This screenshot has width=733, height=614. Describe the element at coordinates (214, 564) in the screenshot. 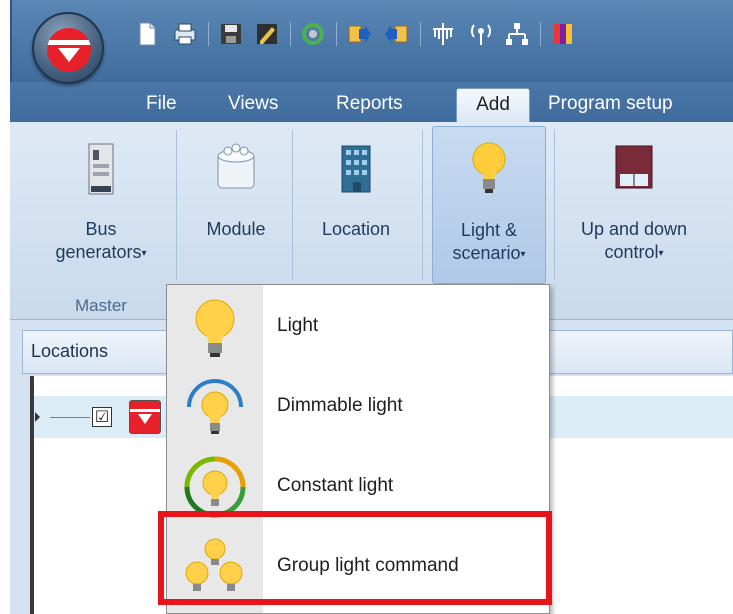

I see `group-light-icon` at that location.